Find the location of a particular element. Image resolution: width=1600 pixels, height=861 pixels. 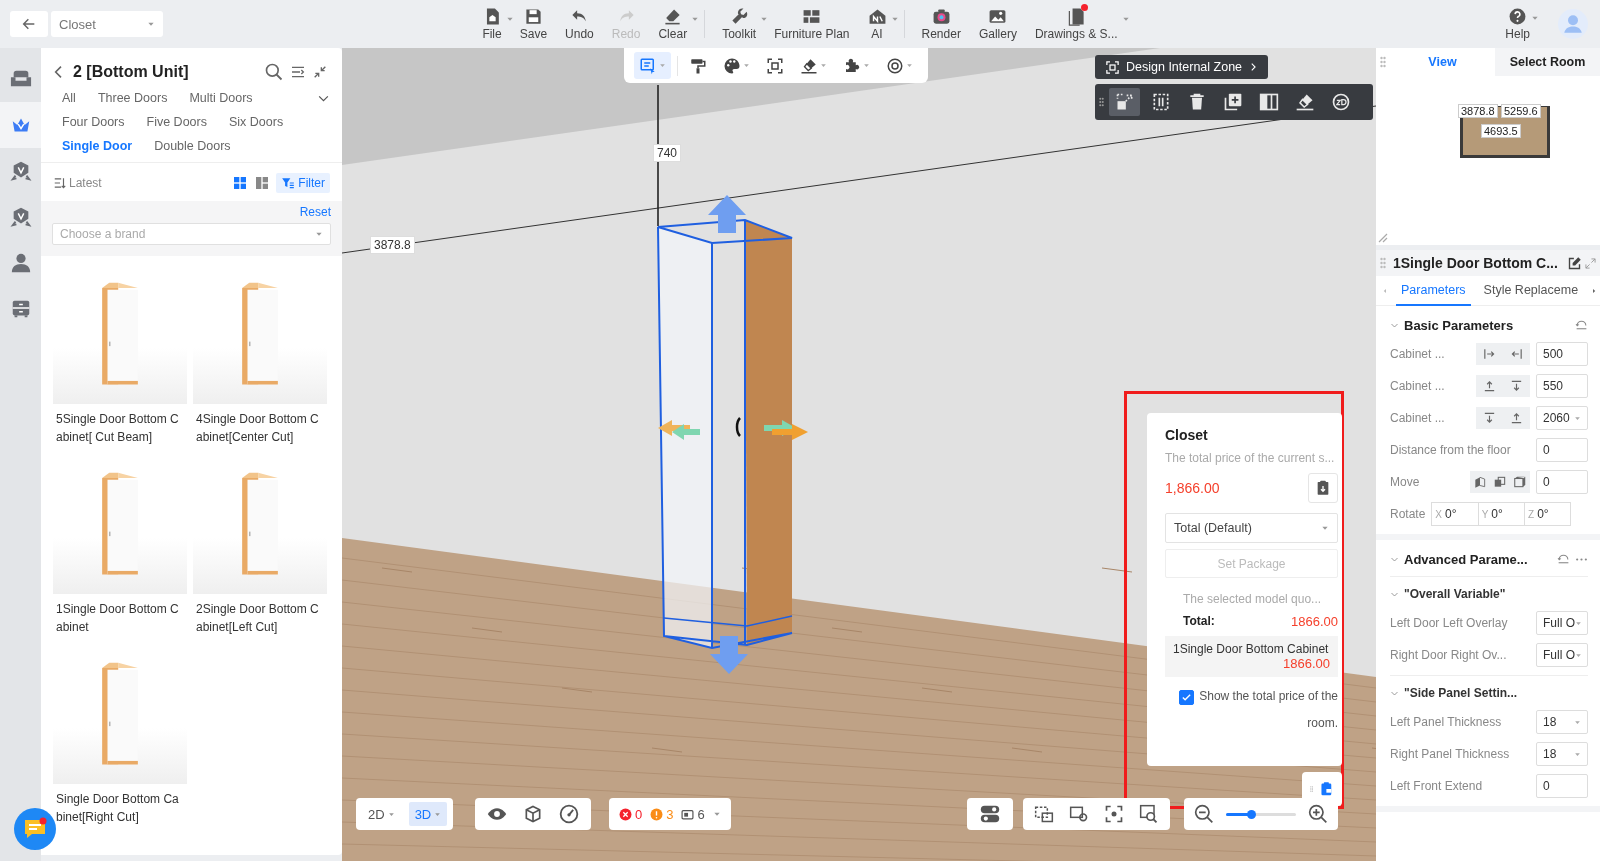

reset-link: Reset is located at coordinates (315, 212).